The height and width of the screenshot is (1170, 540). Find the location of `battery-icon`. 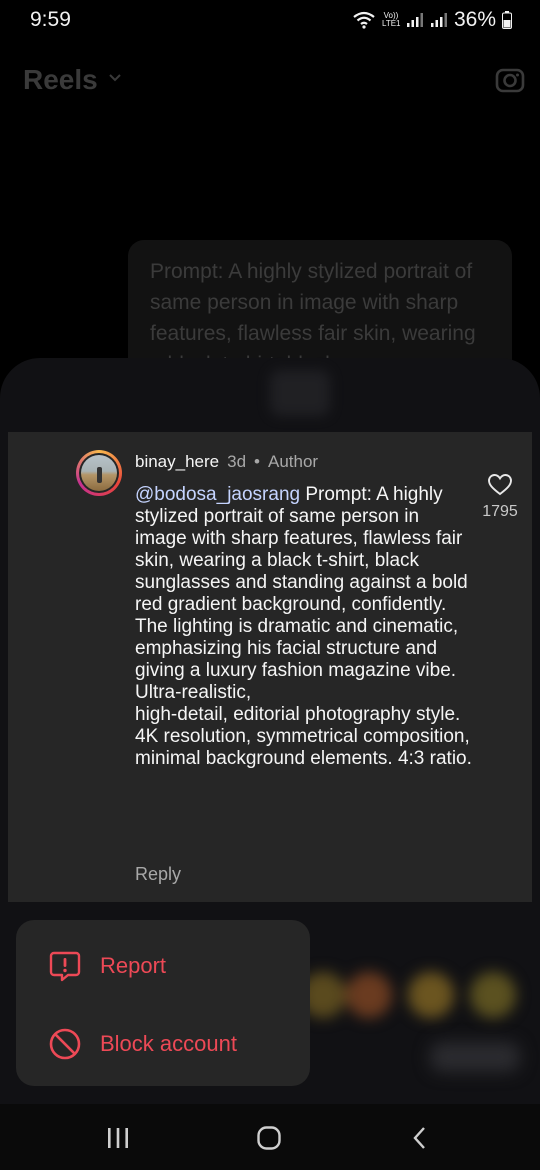

battery-icon is located at coordinates (507, 20).